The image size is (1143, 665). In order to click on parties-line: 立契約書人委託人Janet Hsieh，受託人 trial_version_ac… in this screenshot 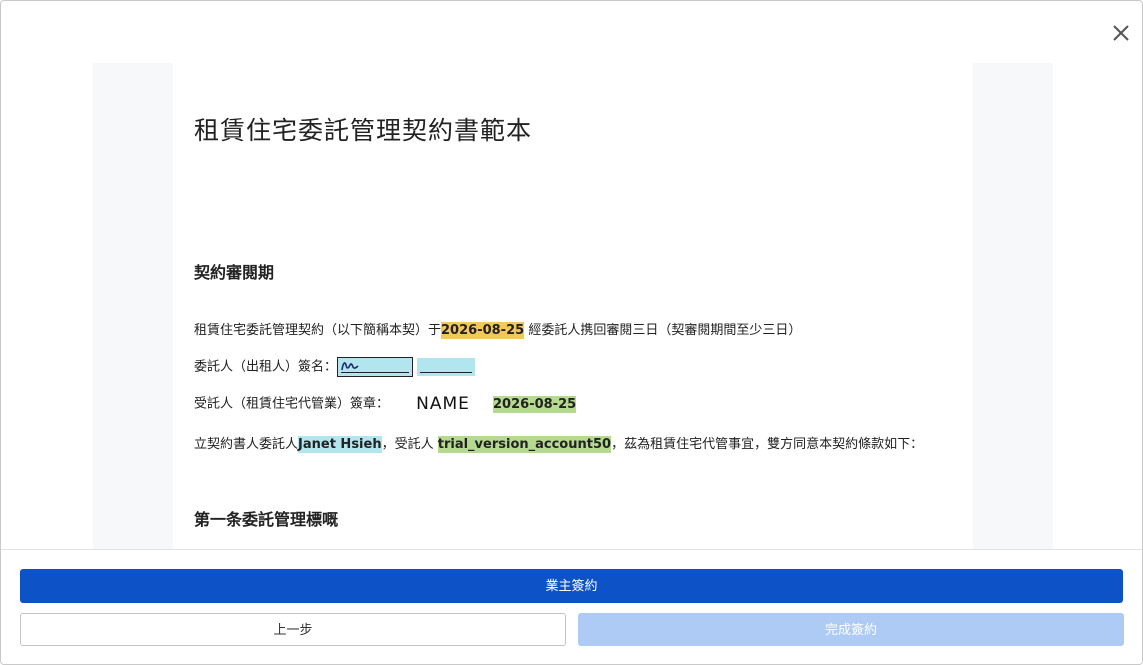, I will do `click(559, 444)`.